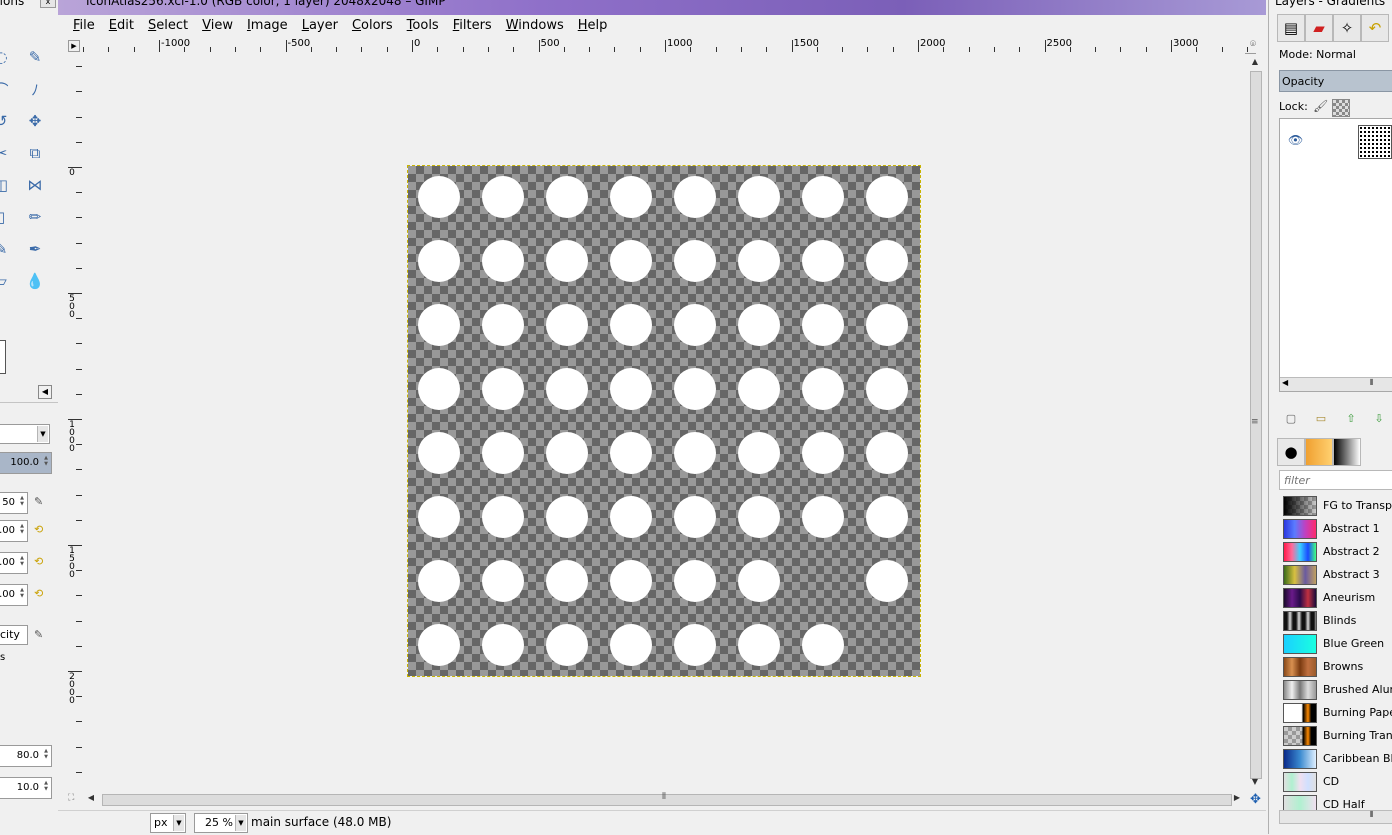 The width and height of the screenshot is (1392, 835). Describe the element at coordinates (1255, 782) in the screenshot. I see `scroll-down-icon: ▼` at that location.